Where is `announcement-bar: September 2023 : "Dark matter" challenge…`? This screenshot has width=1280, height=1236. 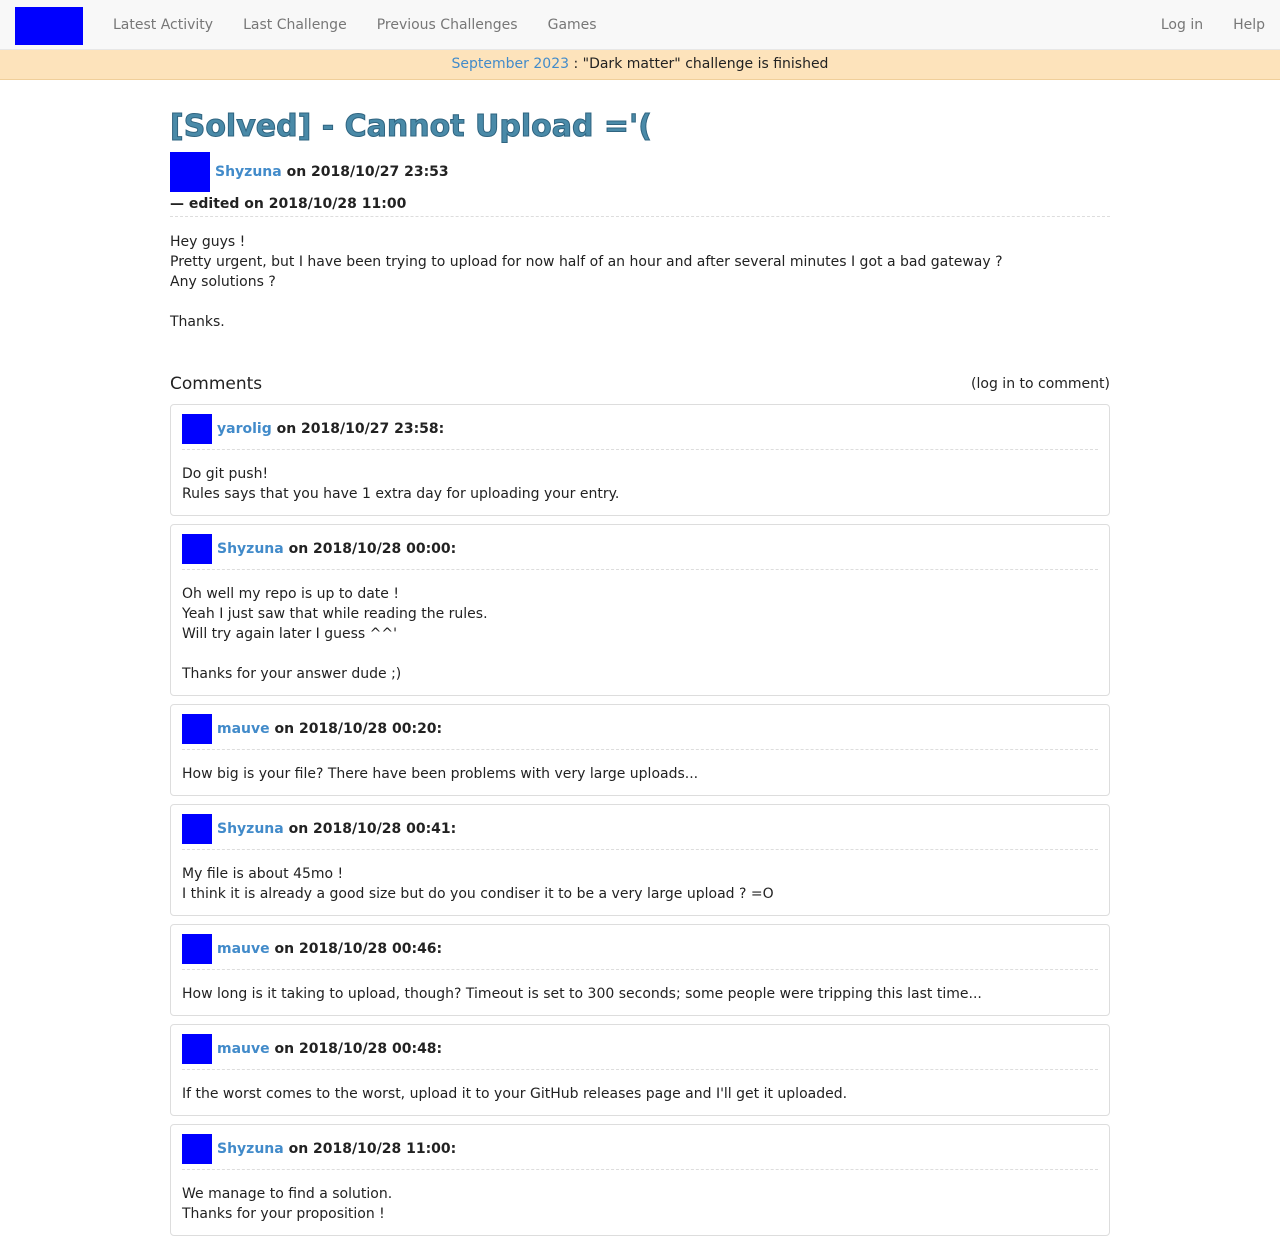
announcement-bar: September 2023 : "Dark matter" challenge… is located at coordinates (640, 65).